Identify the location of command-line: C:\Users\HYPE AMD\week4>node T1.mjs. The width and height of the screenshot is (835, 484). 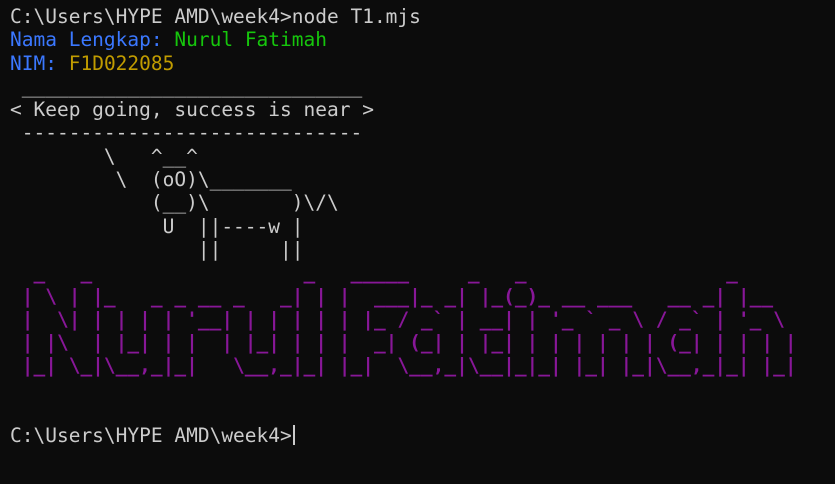
(215, 16).